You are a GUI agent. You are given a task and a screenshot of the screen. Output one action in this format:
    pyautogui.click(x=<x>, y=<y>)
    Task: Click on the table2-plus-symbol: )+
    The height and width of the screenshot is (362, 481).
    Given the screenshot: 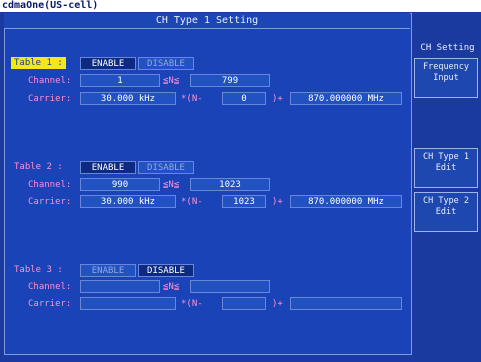 What is the action you would take?
    pyautogui.click(x=277, y=202)
    